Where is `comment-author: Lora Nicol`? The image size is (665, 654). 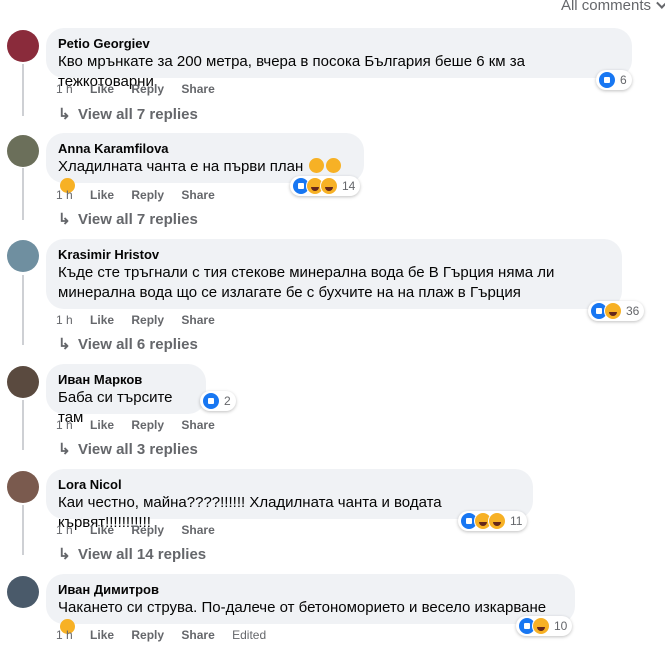 comment-author: Lora Nicol is located at coordinates (289, 485).